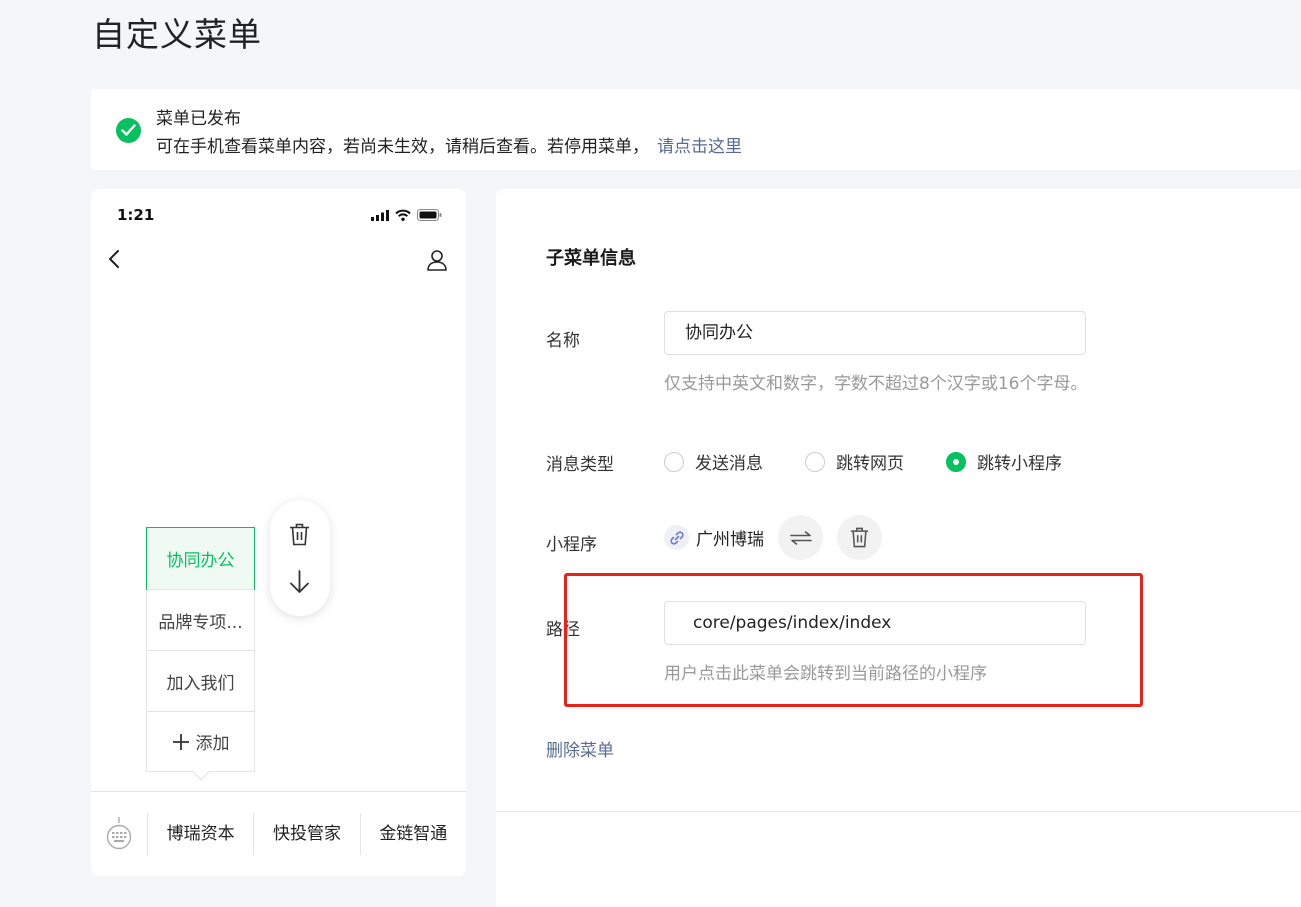  What do you see at coordinates (699, 147) in the screenshot?
I see `disable-menu-link: 请点击这里` at bounding box center [699, 147].